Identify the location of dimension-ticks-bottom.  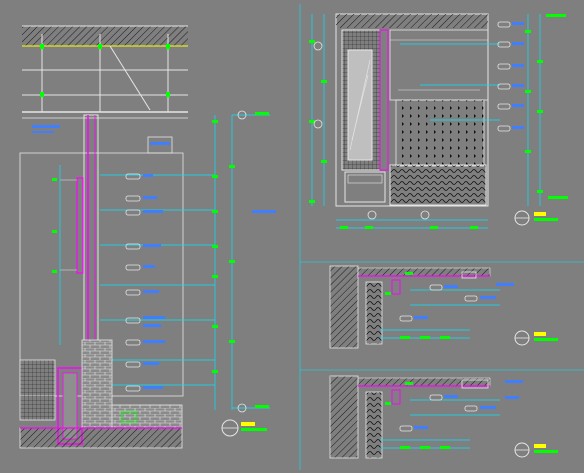
(417, 415).